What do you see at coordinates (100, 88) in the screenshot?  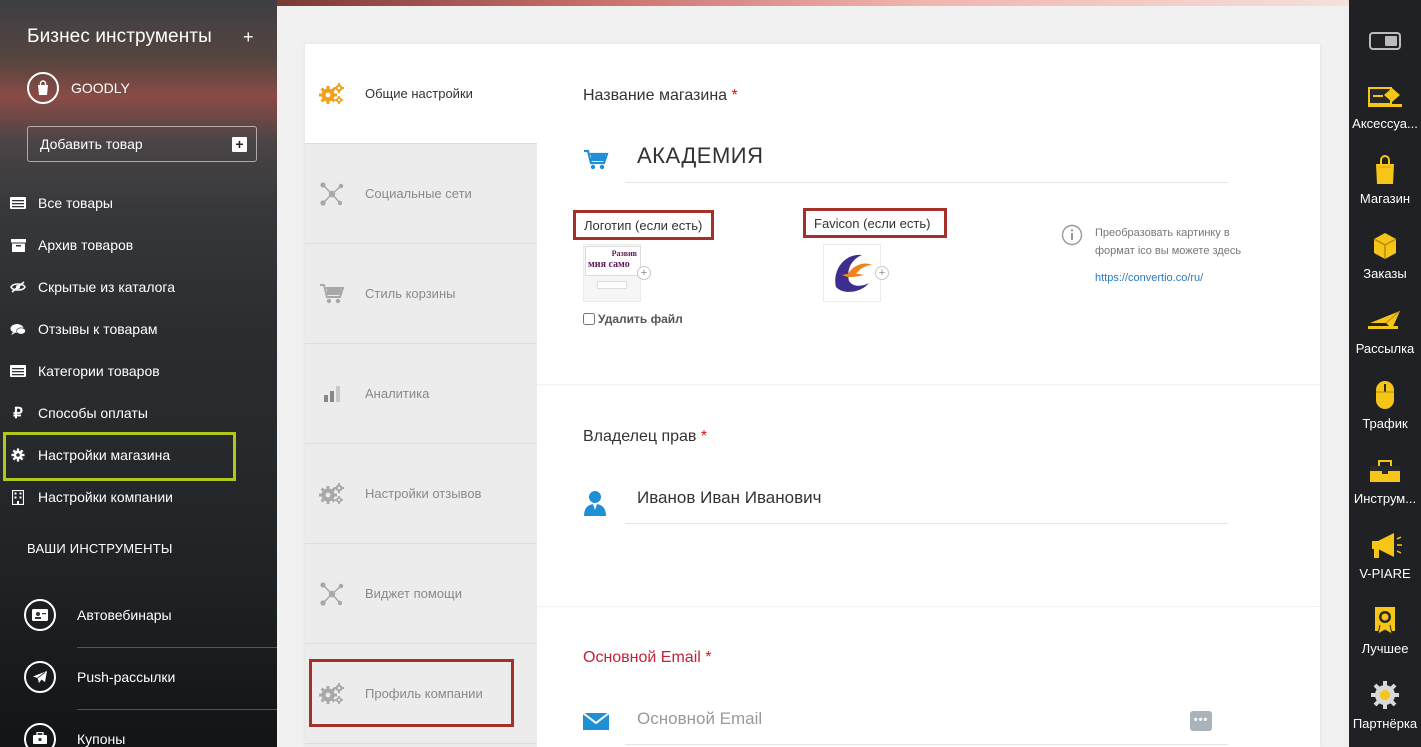 I see `shop-name: GOODLY` at bounding box center [100, 88].